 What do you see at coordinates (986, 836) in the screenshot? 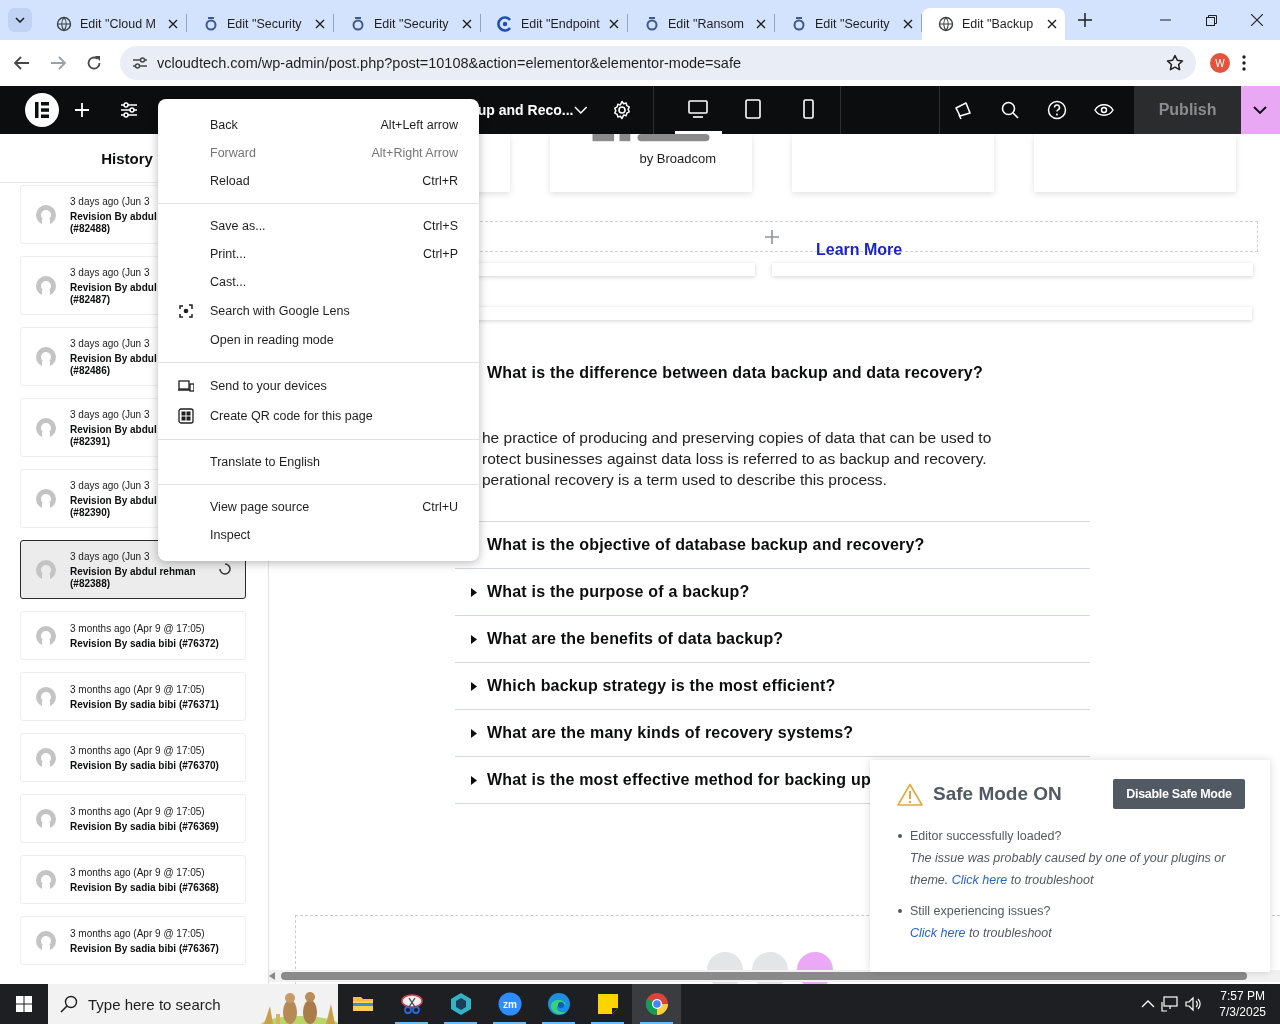
I see `note-title: Editor successfully loaded?` at bounding box center [986, 836].